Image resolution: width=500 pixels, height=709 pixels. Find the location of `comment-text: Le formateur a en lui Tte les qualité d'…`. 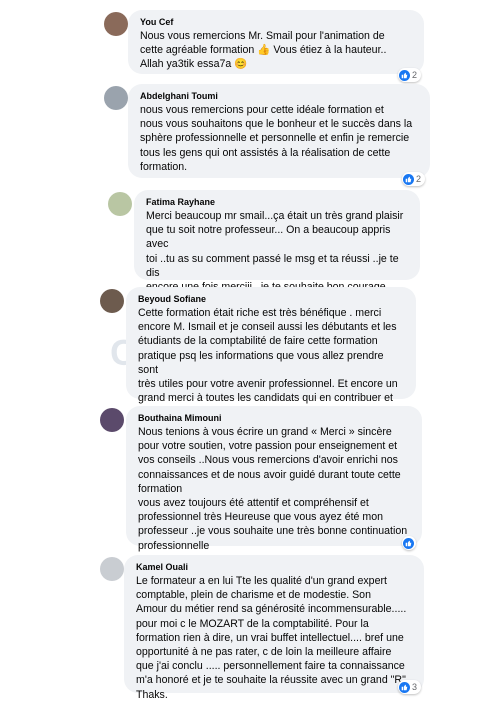

comment-text: Le formateur a en lui Tte les qualité d'… is located at coordinates (271, 638).